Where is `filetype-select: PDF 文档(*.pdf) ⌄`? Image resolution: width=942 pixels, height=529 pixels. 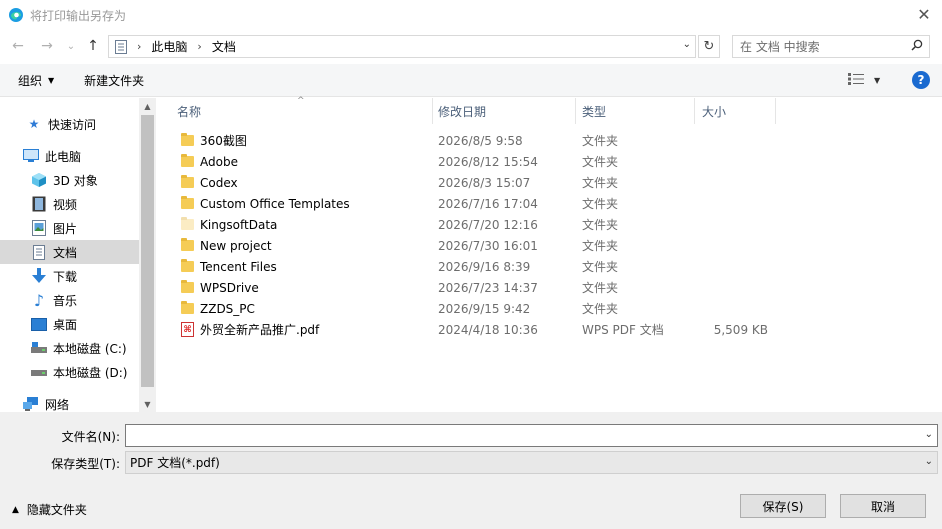
filetype-select: PDF 文档(*.pdf) ⌄ is located at coordinates (531, 462).